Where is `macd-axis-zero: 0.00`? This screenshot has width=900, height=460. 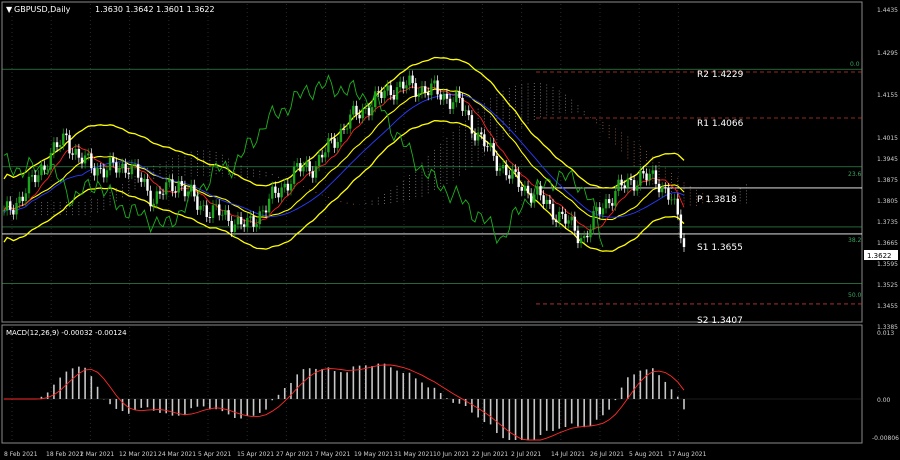
macd-axis-zero: 0.00 is located at coordinates (884, 400).